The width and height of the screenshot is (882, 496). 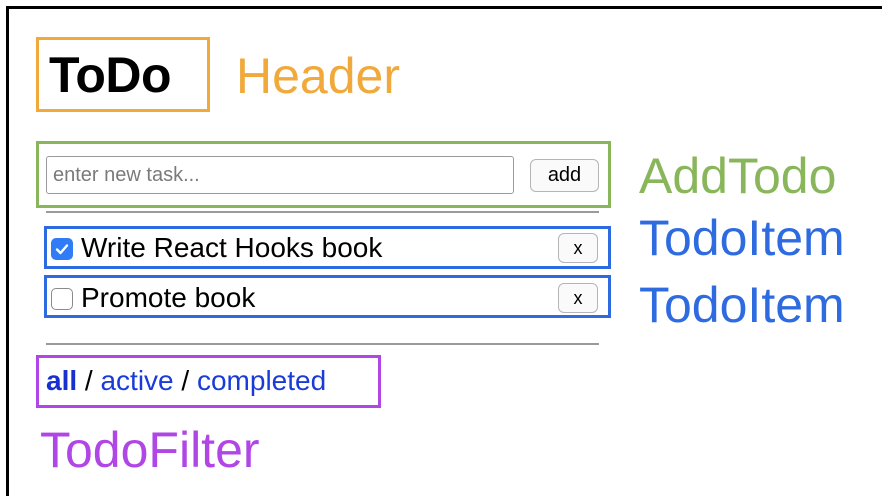 What do you see at coordinates (150, 450) in the screenshot?
I see `todofilter-component-label: TodoFilter` at bounding box center [150, 450].